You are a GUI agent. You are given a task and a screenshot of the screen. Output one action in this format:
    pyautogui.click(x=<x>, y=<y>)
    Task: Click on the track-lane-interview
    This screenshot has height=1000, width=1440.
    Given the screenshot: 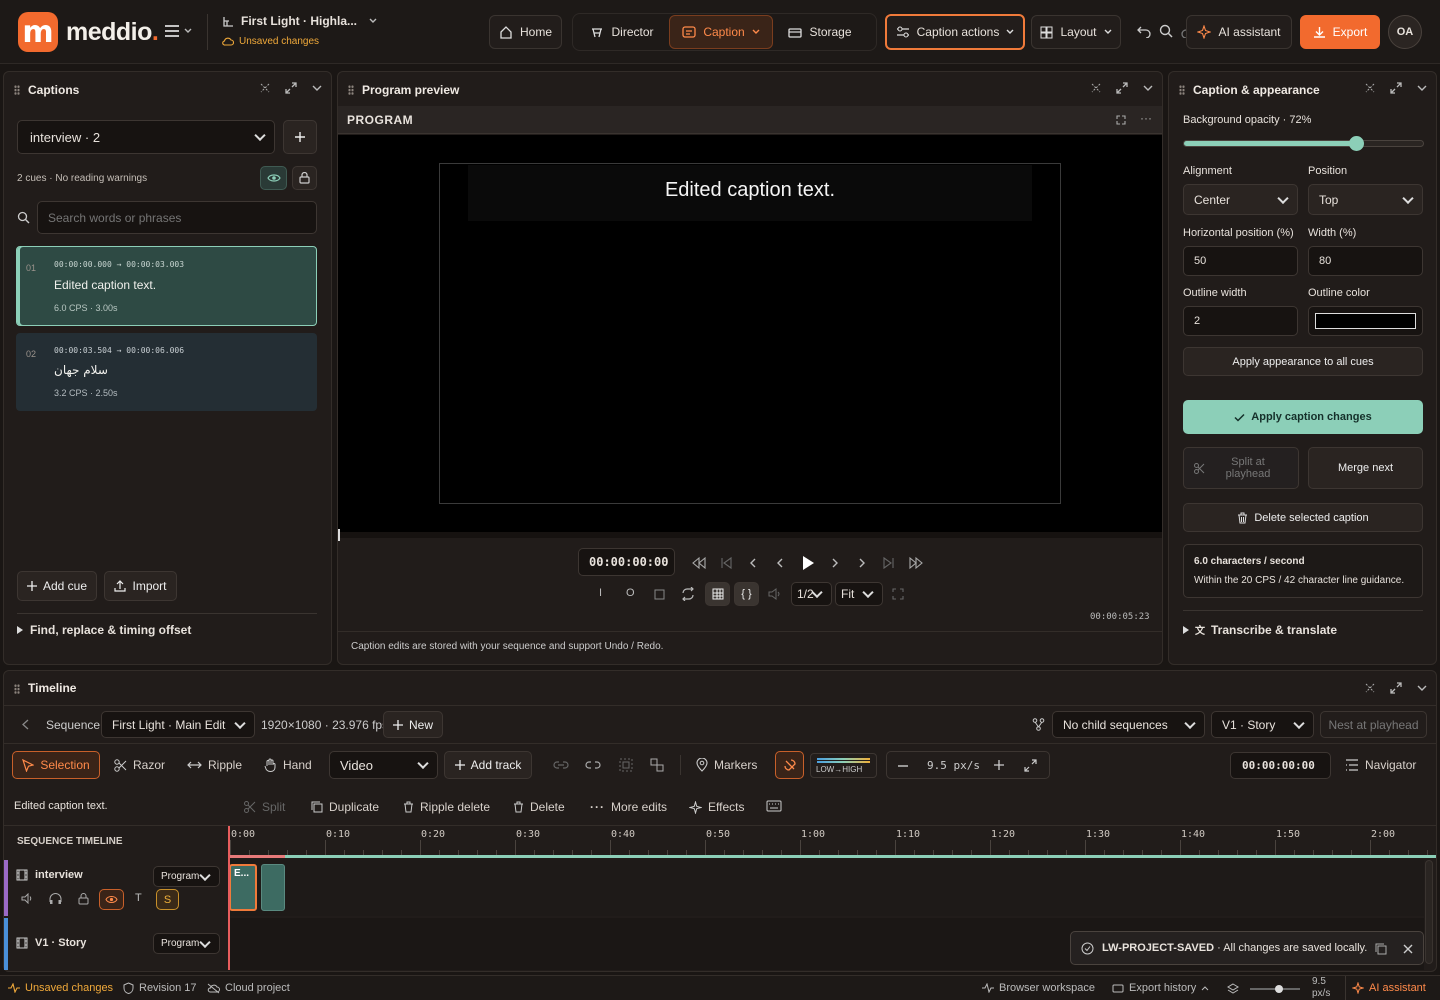 What is the action you would take?
    pyautogui.click(x=826, y=888)
    